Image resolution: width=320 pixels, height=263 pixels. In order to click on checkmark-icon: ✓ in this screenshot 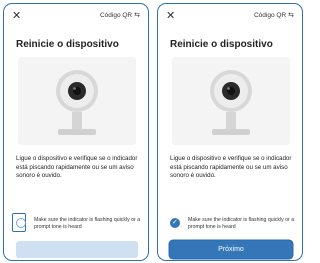, I will do `click(175, 222)`.